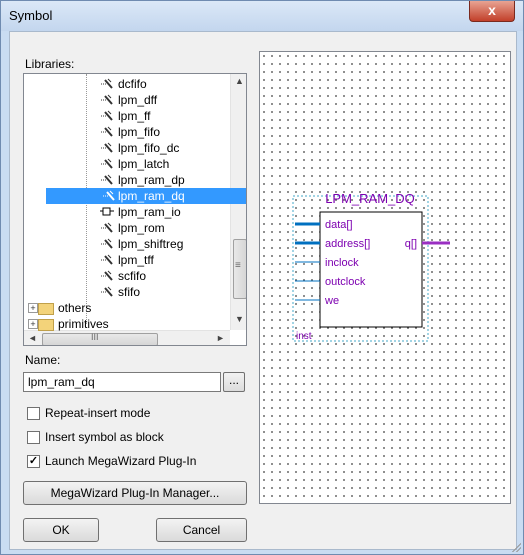 The height and width of the screenshot is (555, 524). What do you see at coordinates (107, 212) in the screenshot?
I see `symbol-icon` at bounding box center [107, 212].